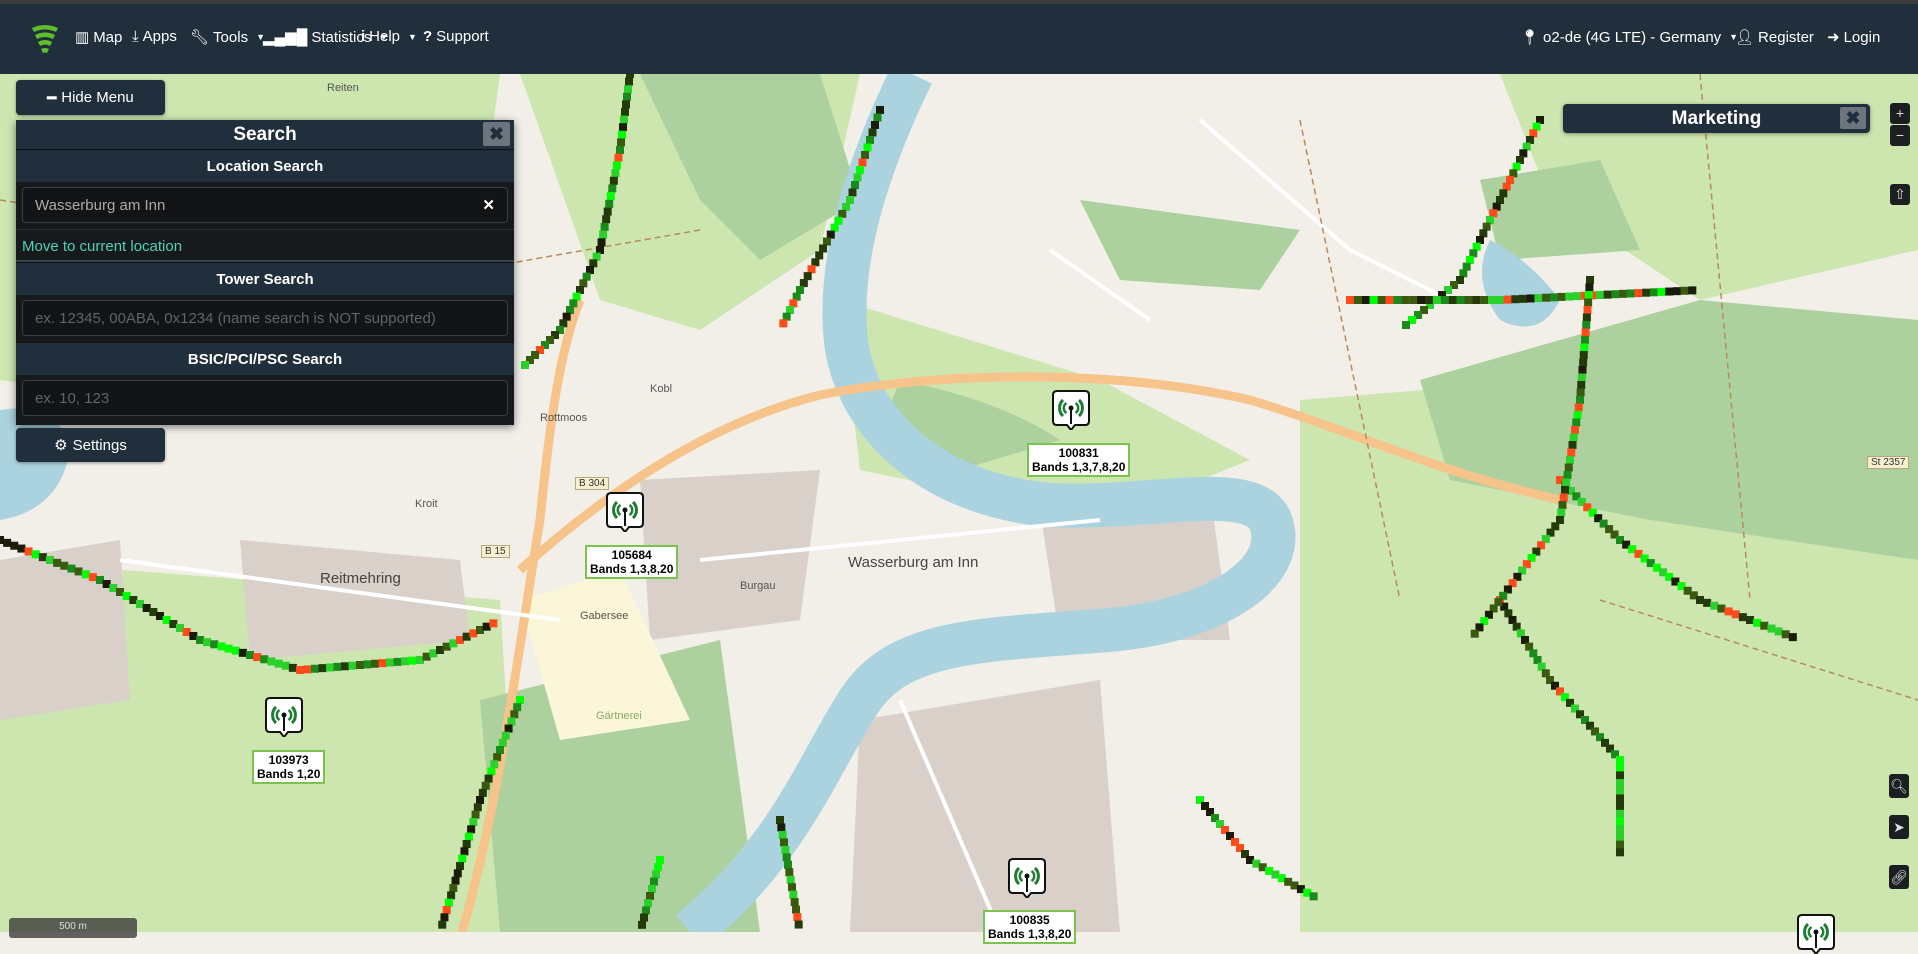  Describe the element at coordinates (45, 40) in the screenshot. I see `logo-icon` at that location.